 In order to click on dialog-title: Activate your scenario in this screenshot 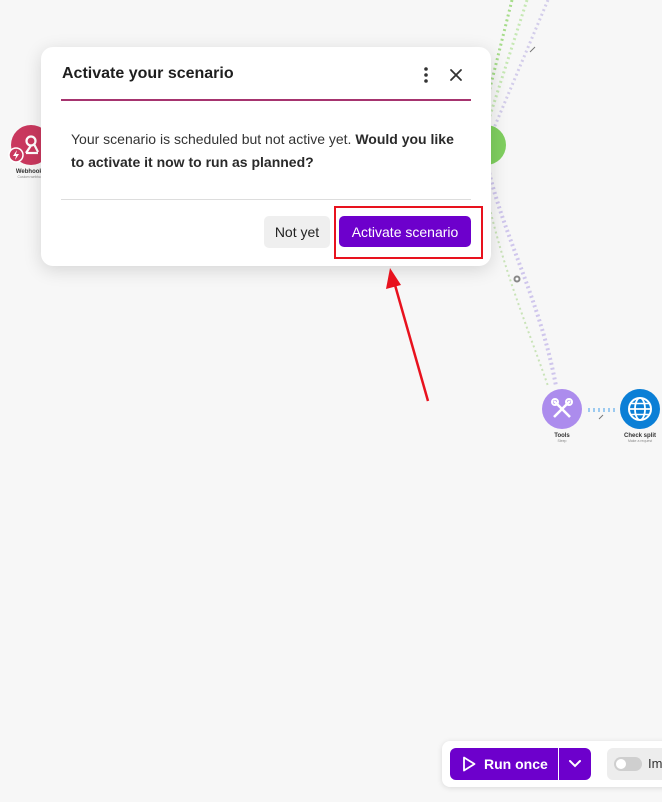, I will do `click(148, 73)`.